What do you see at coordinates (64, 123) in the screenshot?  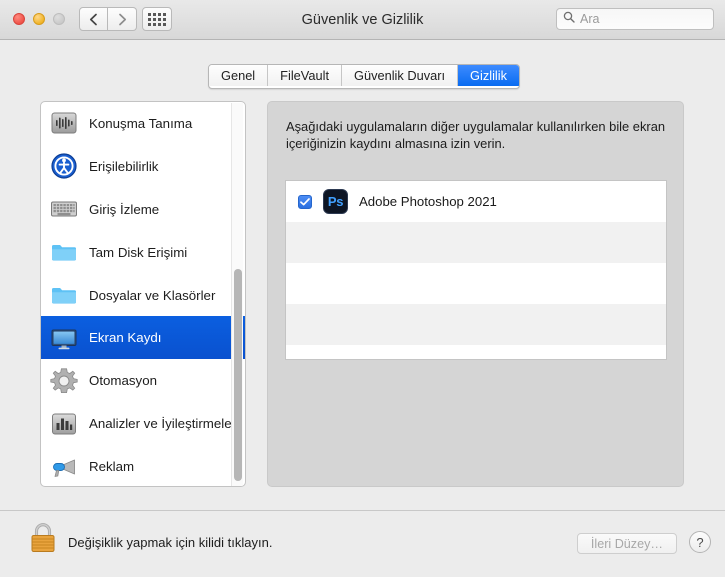 I see `waveform-icon` at bounding box center [64, 123].